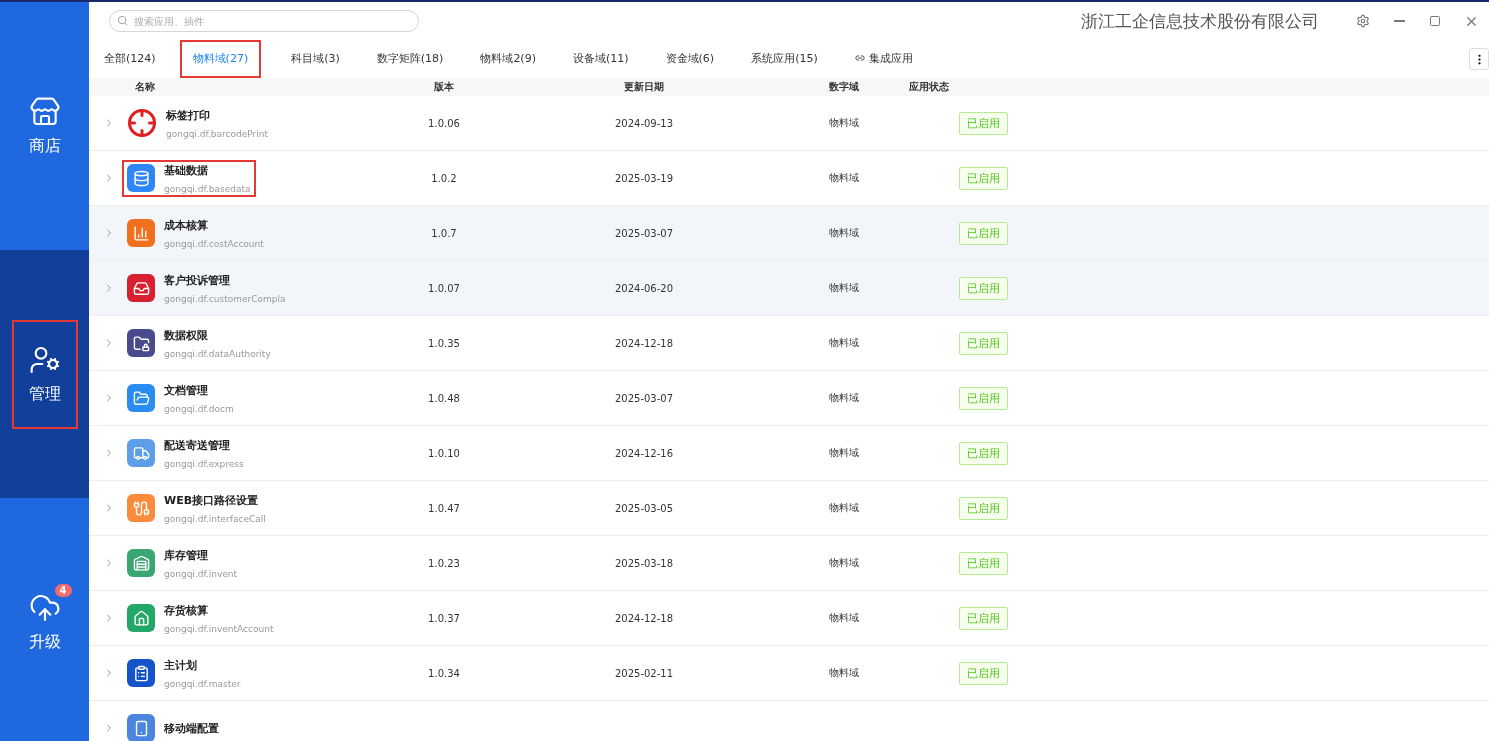 The width and height of the screenshot is (1489, 741). Describe the element at coordinates (789, 288) in the screenshot. I see `table-row: 客户投诉管理 gongqi.df.customerCompla 1.0.07 2024-06-20 物料域 已启用` at that location.